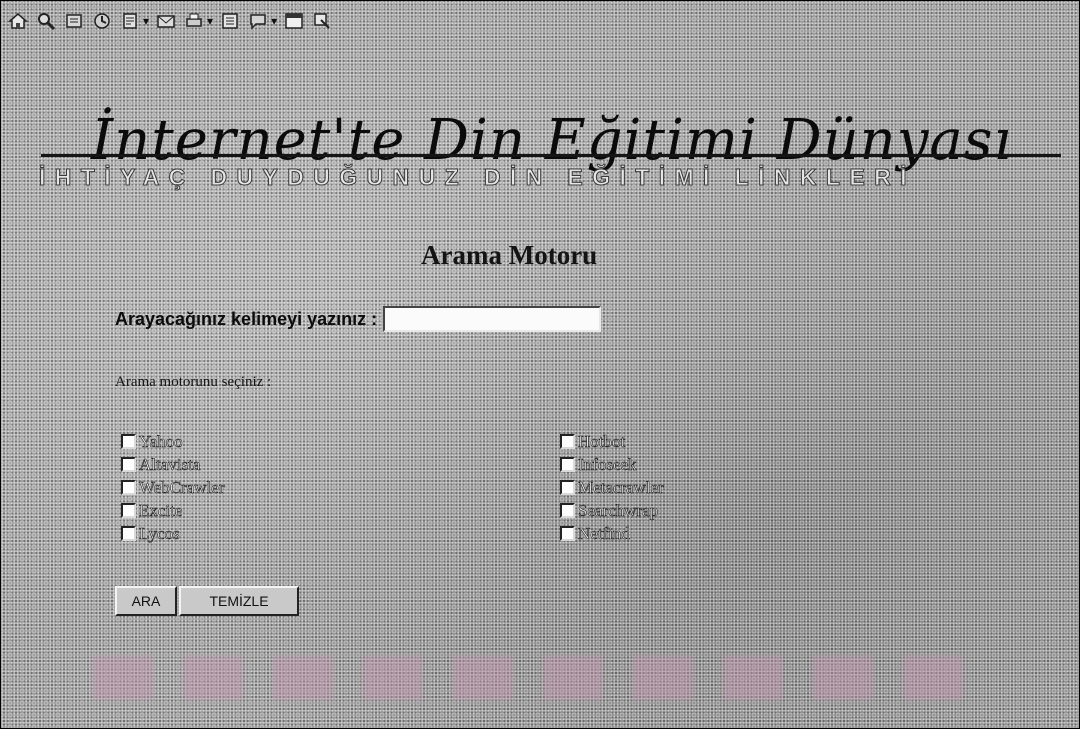  Describe the element at coordinates (161, 510) in the screenshot. I see `engine-option-label: Excite` at that location.